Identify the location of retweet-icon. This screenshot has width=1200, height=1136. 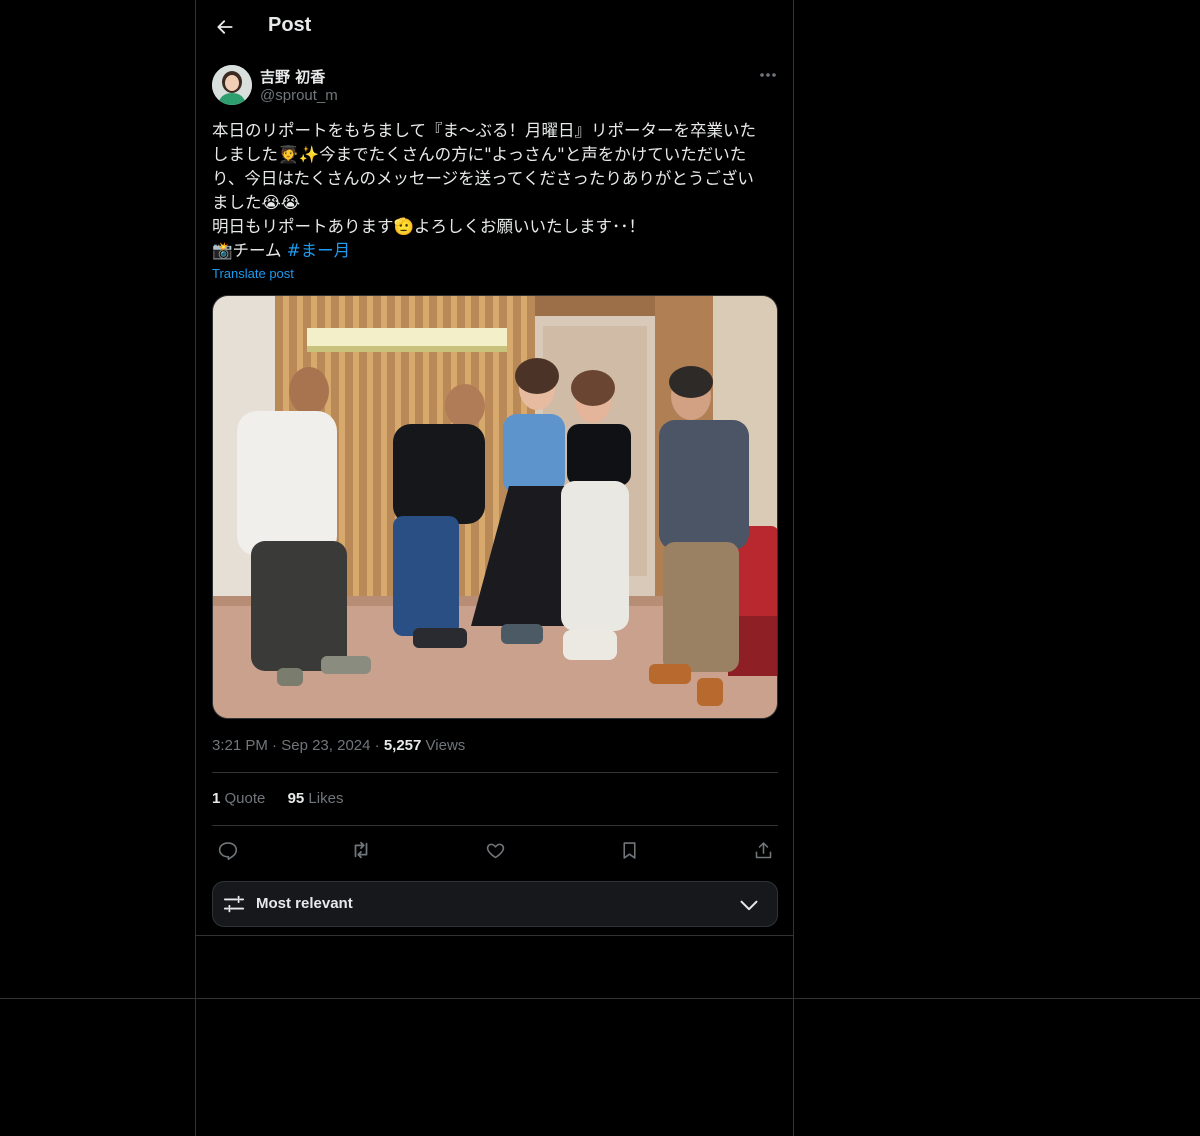
(361, 850).